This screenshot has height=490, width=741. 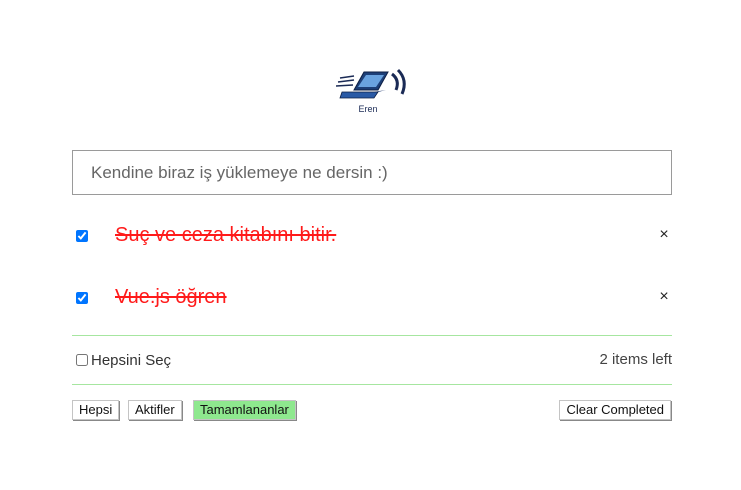 What do you see at coordinates (244, 410) in the screenshot?
I see `filter-completed-button: Tamamlananlar` at bounding box center [244, 410].